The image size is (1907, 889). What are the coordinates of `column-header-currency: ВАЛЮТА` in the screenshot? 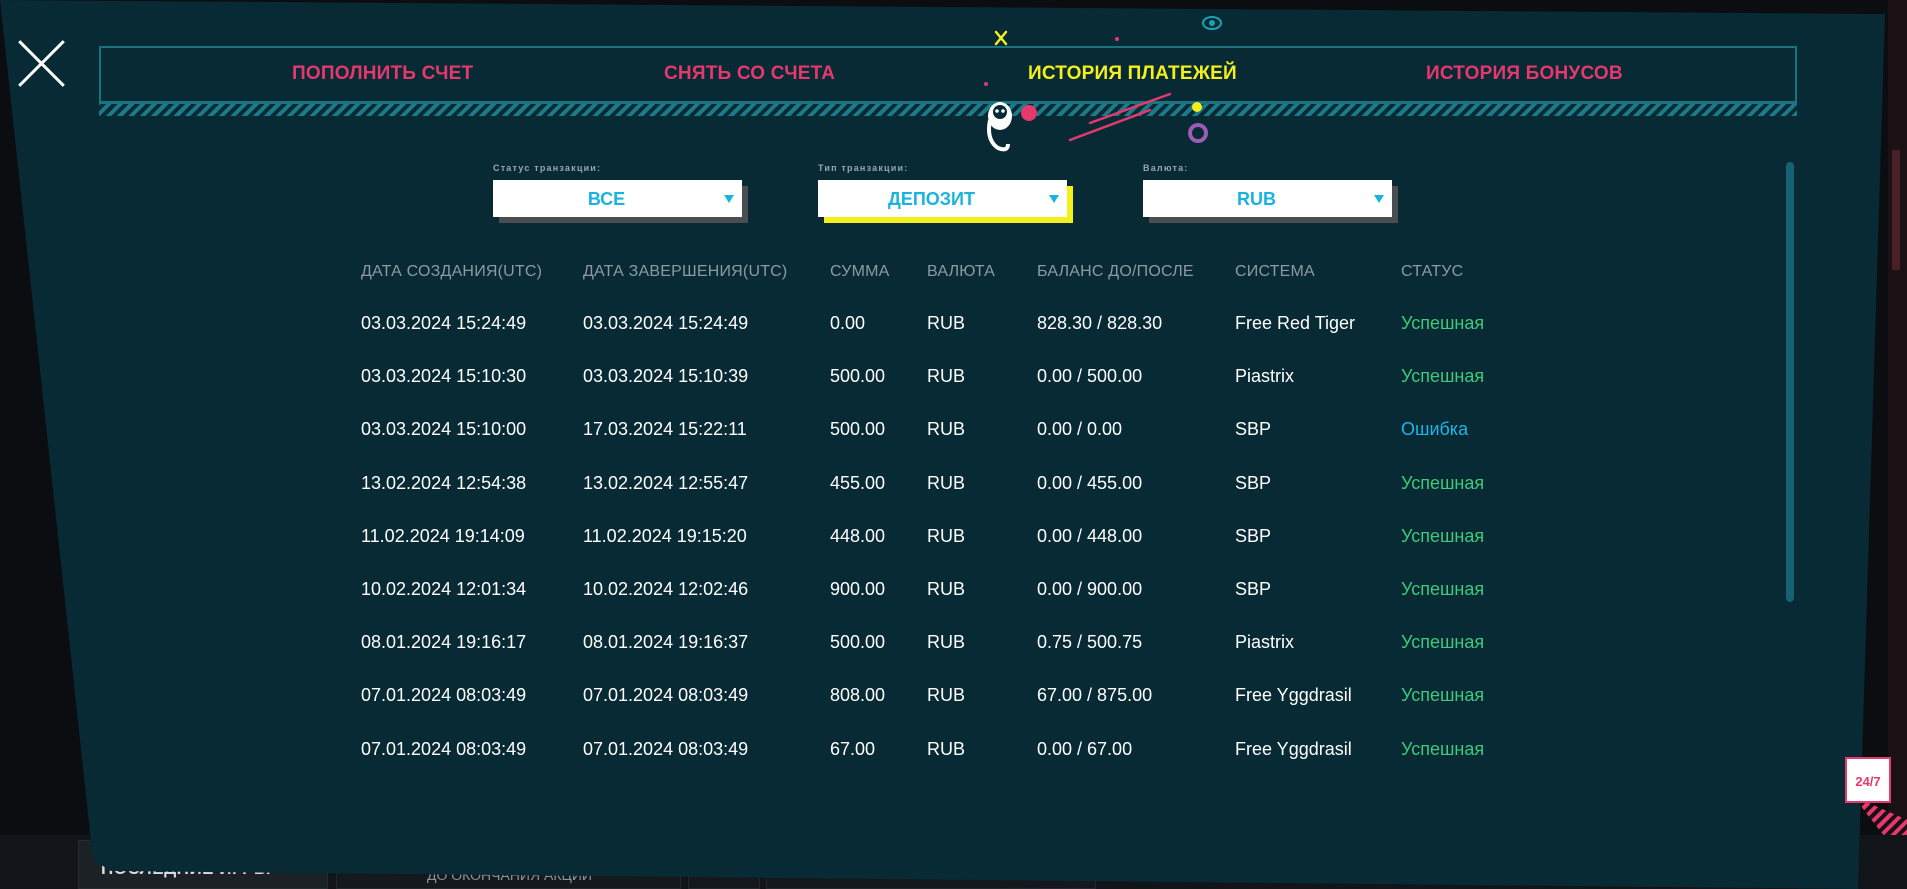 It's located at (961, 271).